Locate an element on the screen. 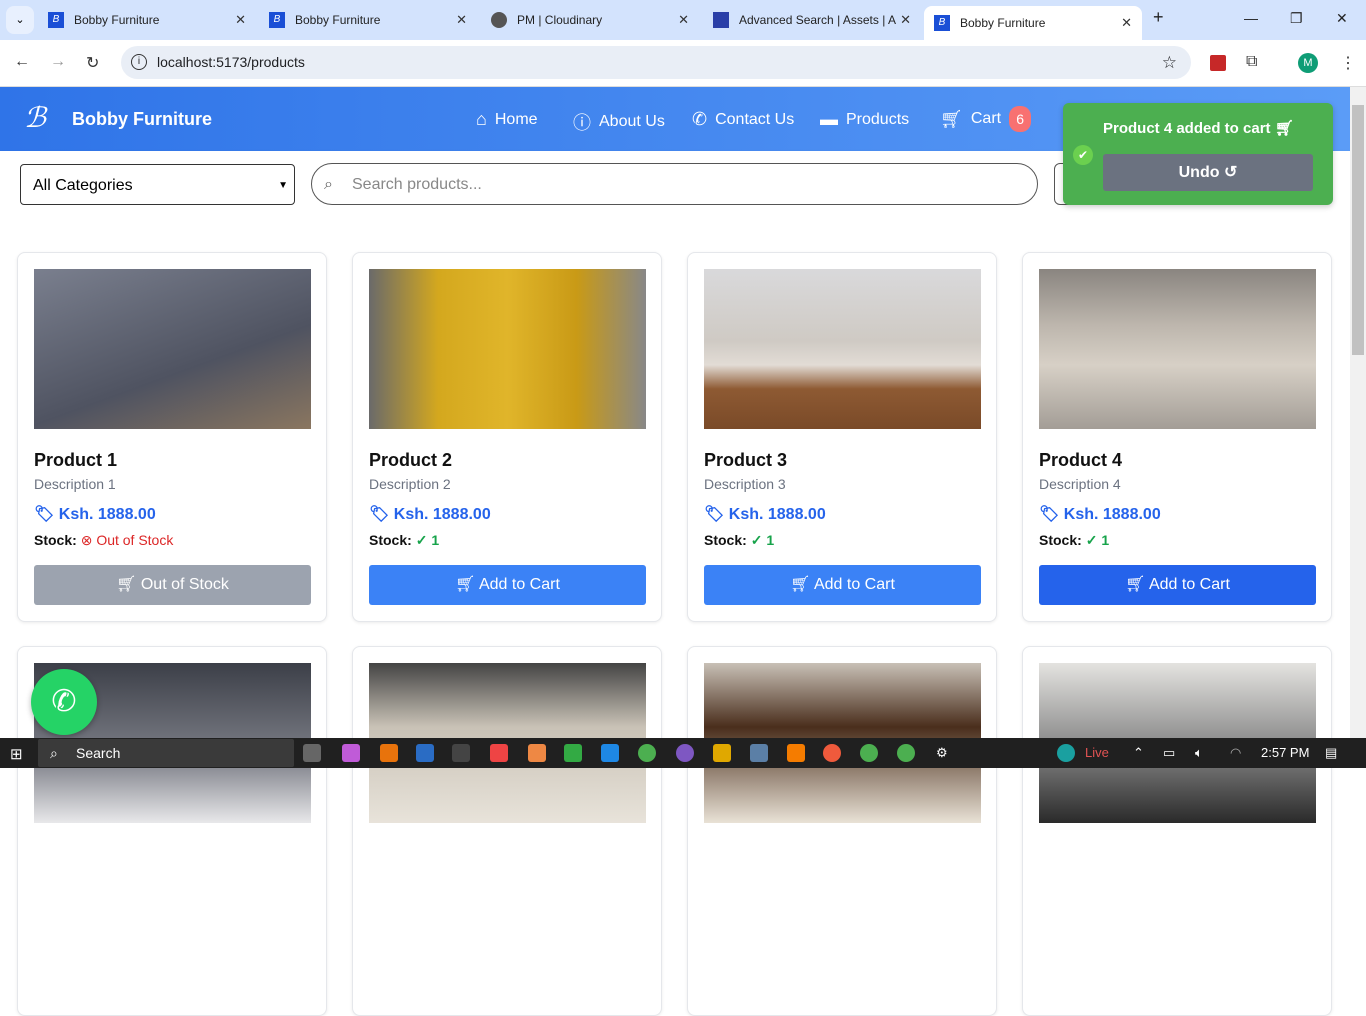 This screenshot has width=1366, height=1016. nav-cart: 🛒︎ Cart 6 is located at coordinates (986, 119).